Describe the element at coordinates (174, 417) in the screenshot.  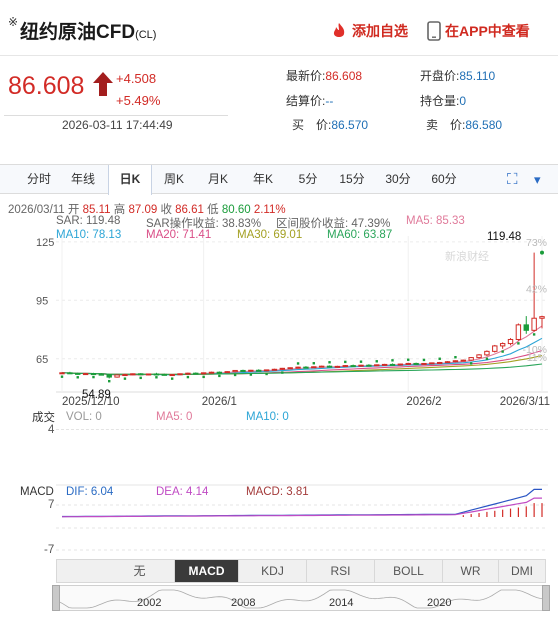
I see `vol-ma5: MA5: 0` at that location.